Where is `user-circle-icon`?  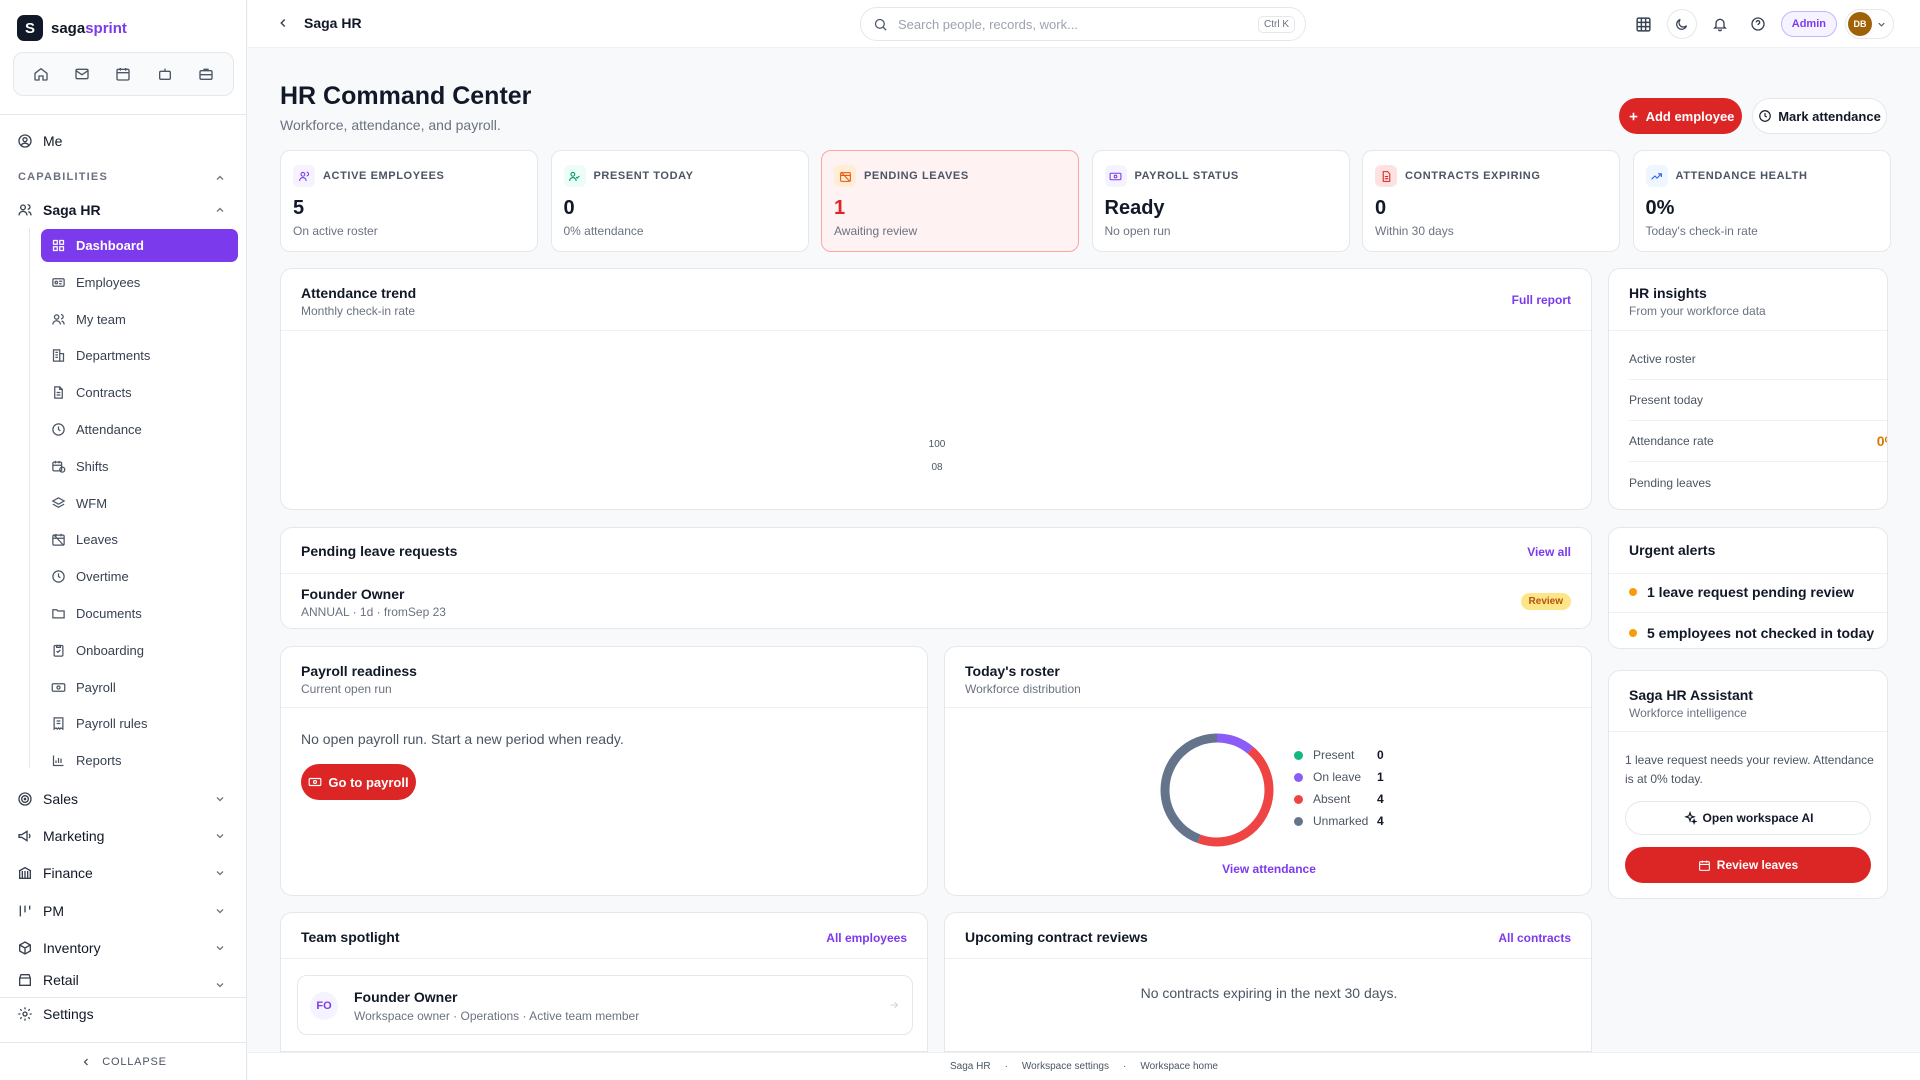
user-circle-icon is located at coordinates (25, 141).